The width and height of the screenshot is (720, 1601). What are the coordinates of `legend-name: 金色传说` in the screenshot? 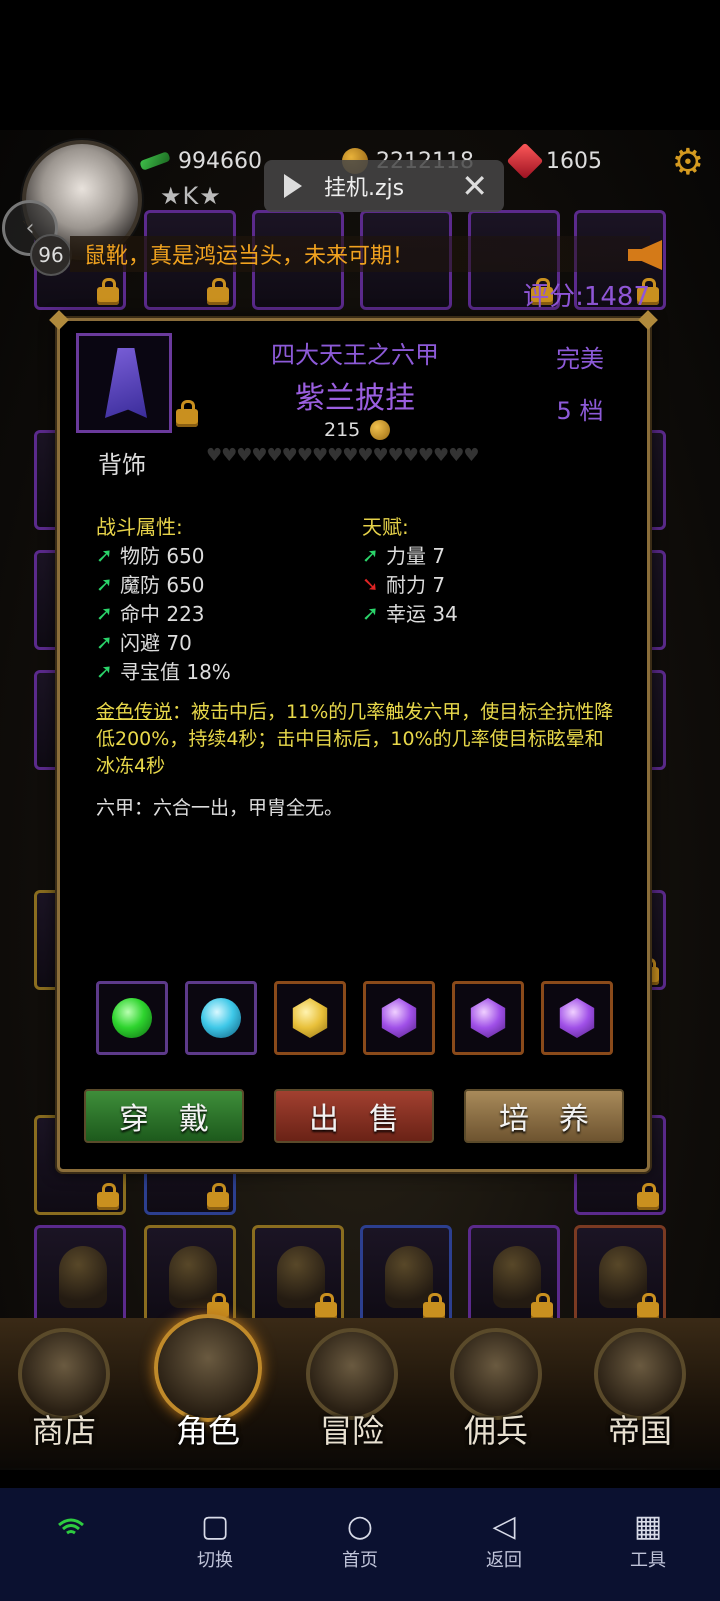 It's located at (134, 712).